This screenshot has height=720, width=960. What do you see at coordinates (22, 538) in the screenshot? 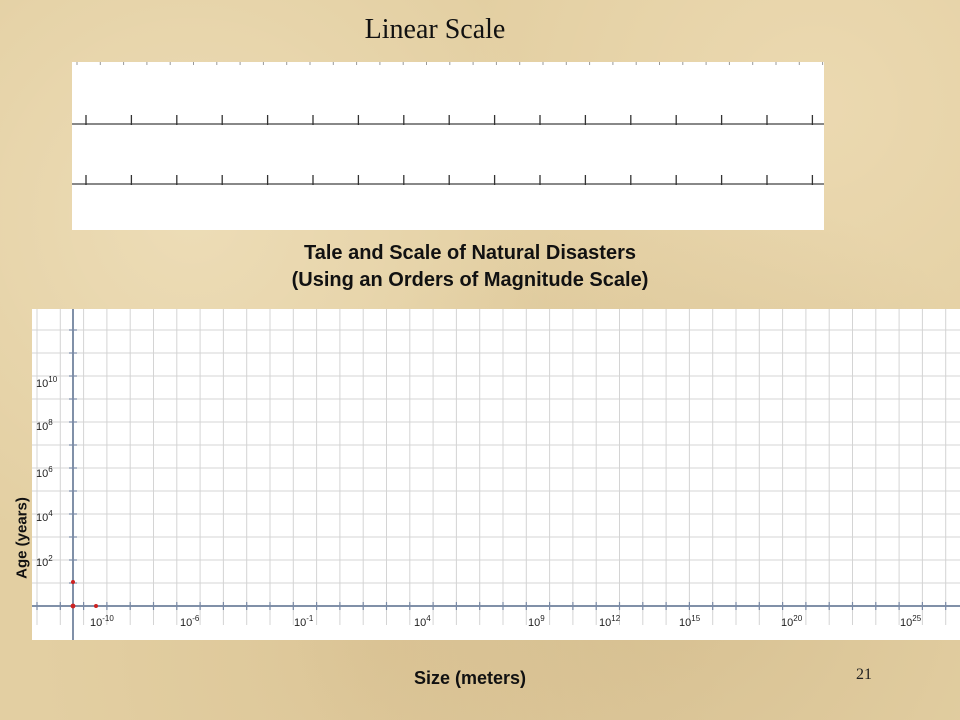
I see `y-axis-label: Age (years)` at bounding box center [22, 538].